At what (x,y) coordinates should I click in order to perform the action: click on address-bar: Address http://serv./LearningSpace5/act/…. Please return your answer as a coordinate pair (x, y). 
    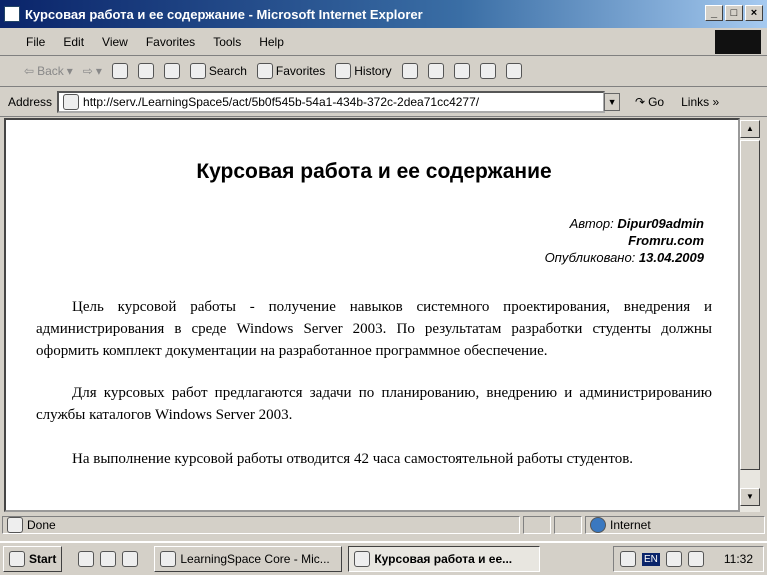
    Looking at the image, I should click on (383, 102).